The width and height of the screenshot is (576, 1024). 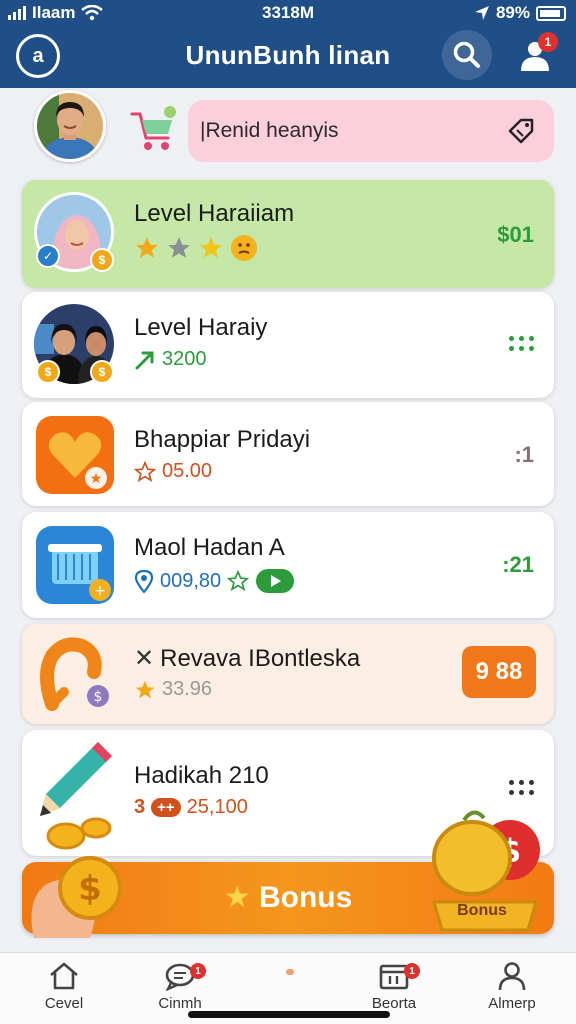 I want to click on nav-calendar: 1 Beorta, so click(x=394, y=986).